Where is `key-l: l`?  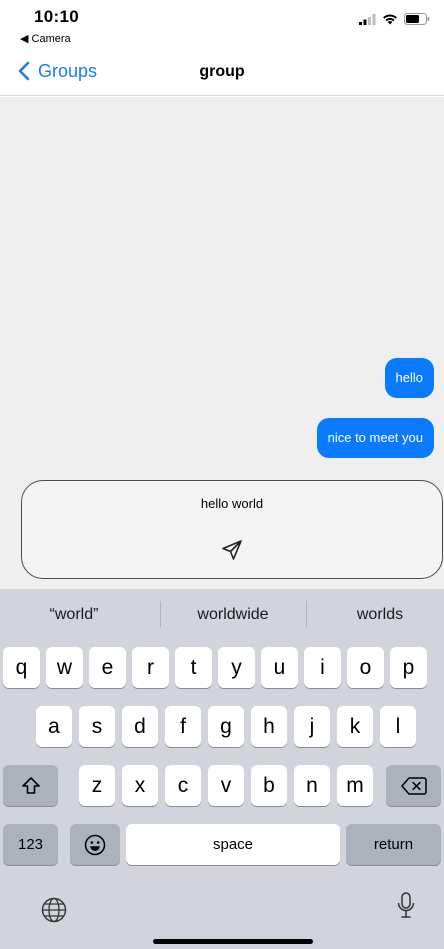 key-l: l is located at coordinates (398, 726).